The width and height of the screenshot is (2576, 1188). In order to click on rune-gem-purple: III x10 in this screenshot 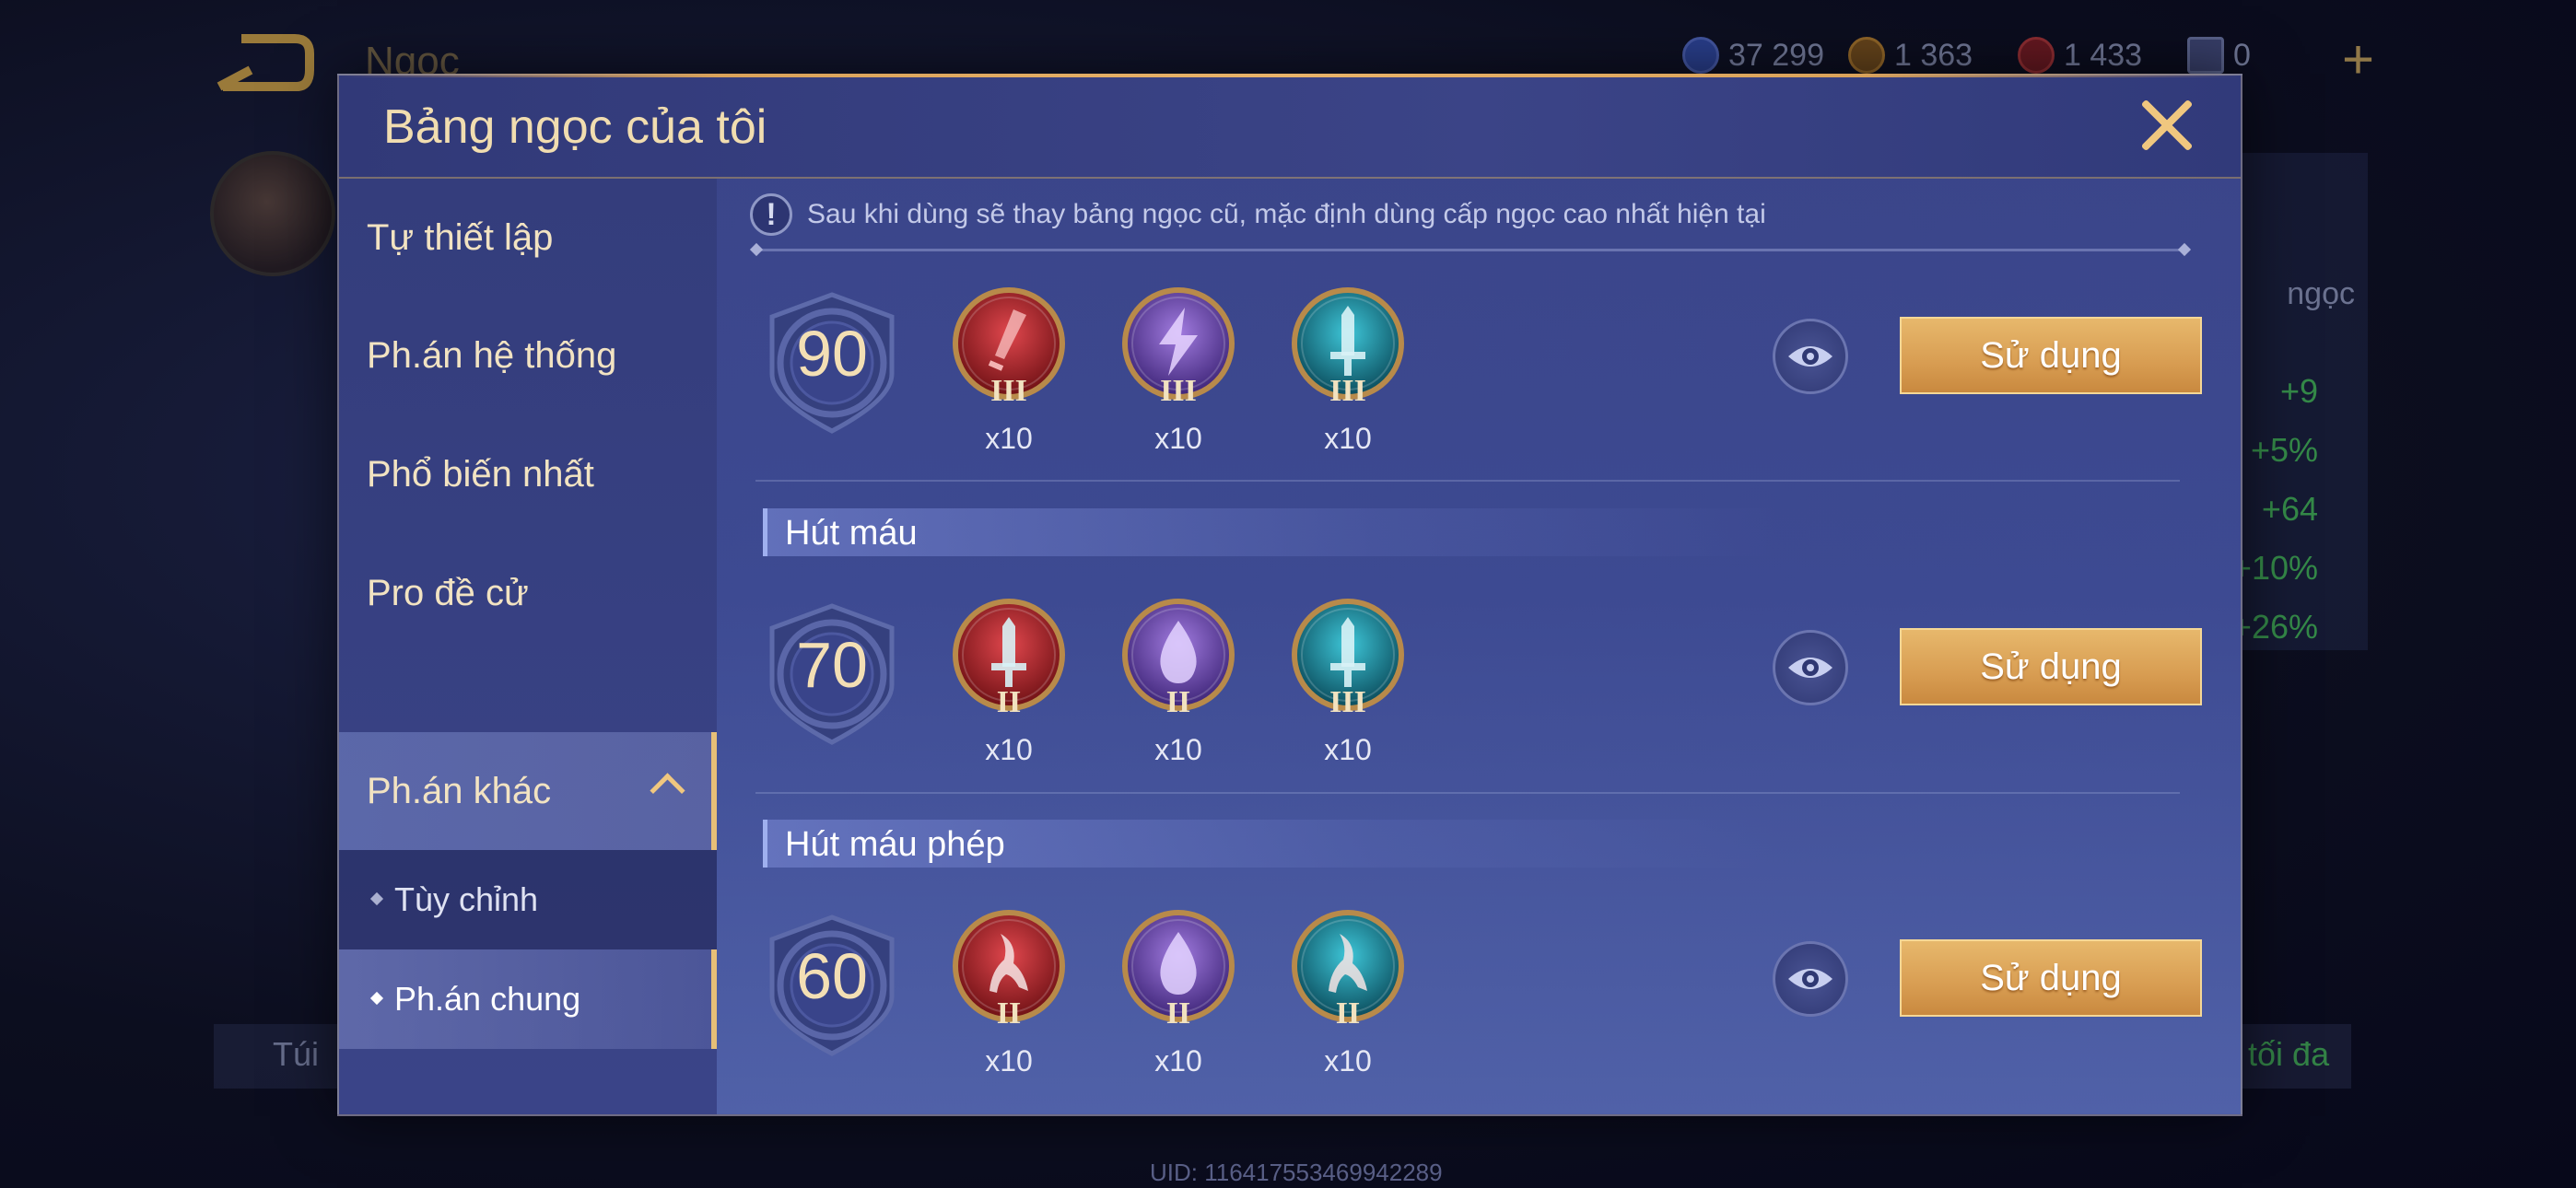, I will do `click(1178, 369)`.